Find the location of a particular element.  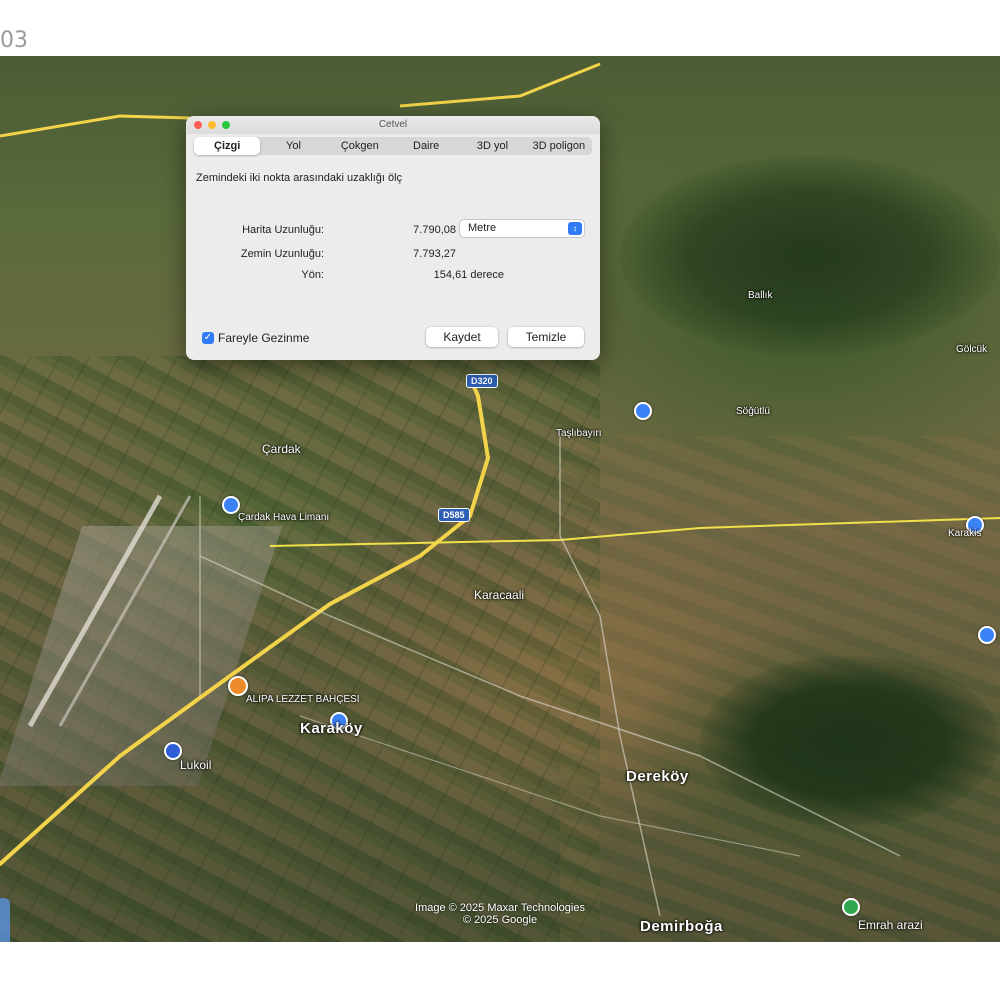

mouse-navigation-checkbox: ✓ is located at coordinates (208, 338).